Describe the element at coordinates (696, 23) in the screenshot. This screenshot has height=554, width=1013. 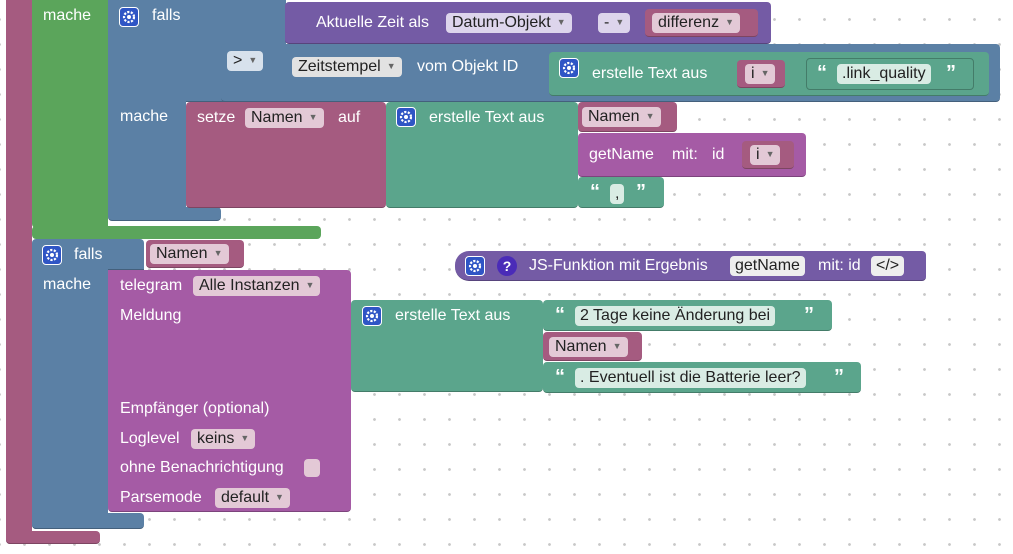
I see `differenz-dropdown: differenz ▼` at that location.